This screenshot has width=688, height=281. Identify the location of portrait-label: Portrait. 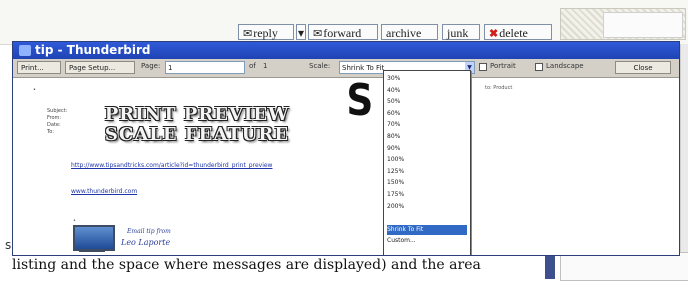
(503, 66).